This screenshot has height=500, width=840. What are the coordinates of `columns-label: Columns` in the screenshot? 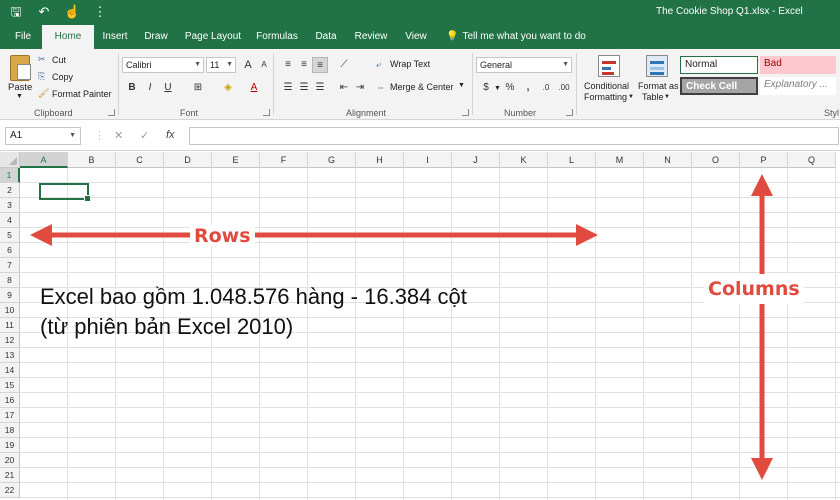 It's located at (754, 289).